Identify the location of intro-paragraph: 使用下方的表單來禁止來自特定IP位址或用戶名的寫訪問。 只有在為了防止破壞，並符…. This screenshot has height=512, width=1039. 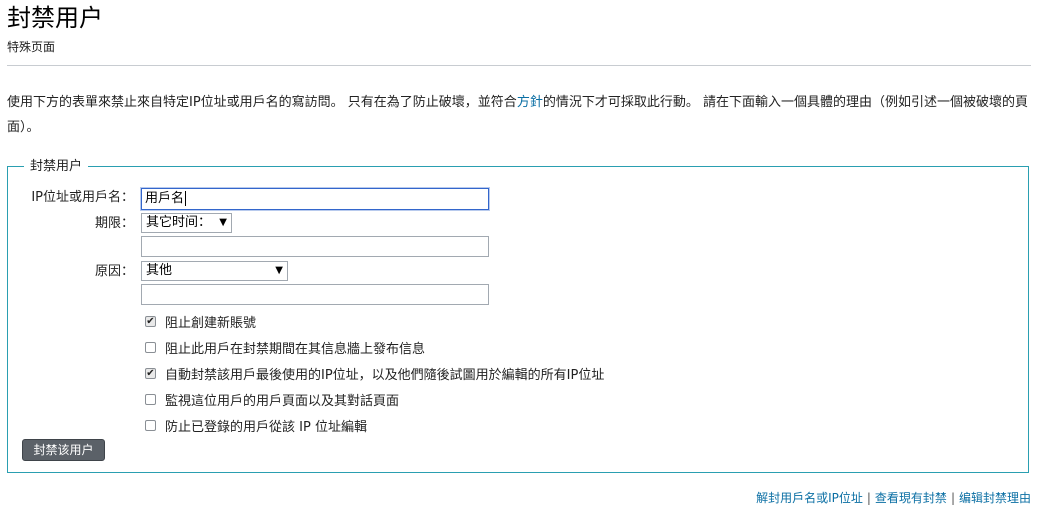
(519, 115).